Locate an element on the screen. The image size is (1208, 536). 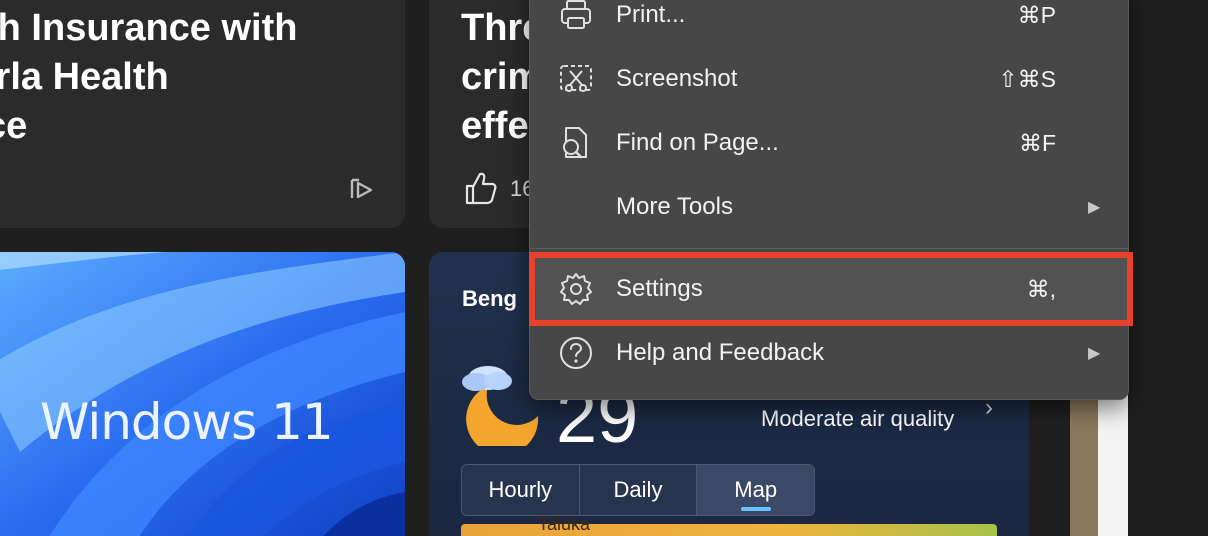
windows-11-logo-text: Windows 11 is located at coordinates (187, 422).